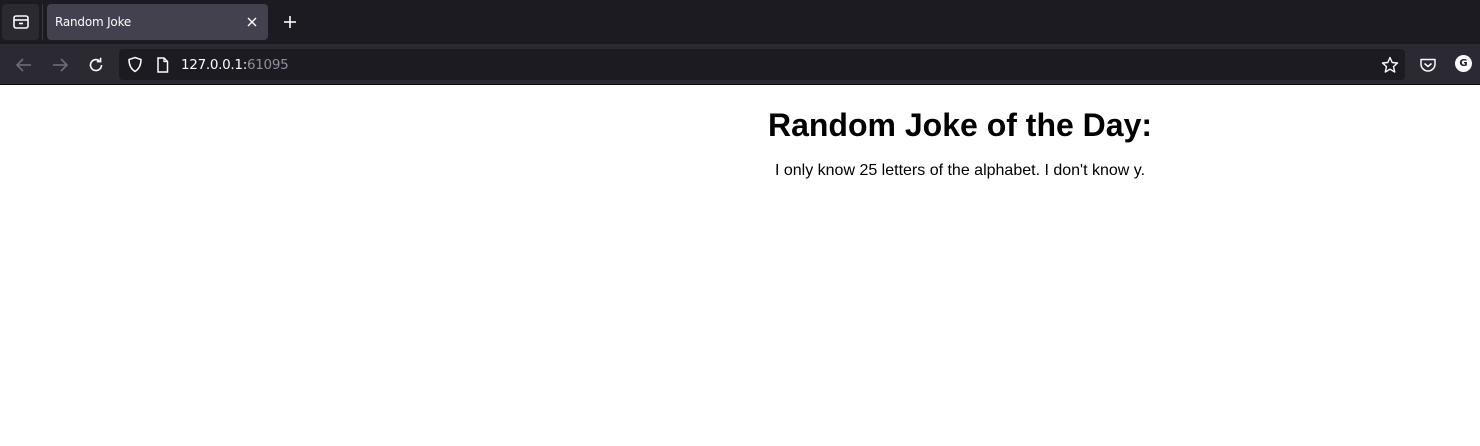 This screenshot has width=1480, height=446. I want to click on tab-strip: Random Joke, so click(740, 22).